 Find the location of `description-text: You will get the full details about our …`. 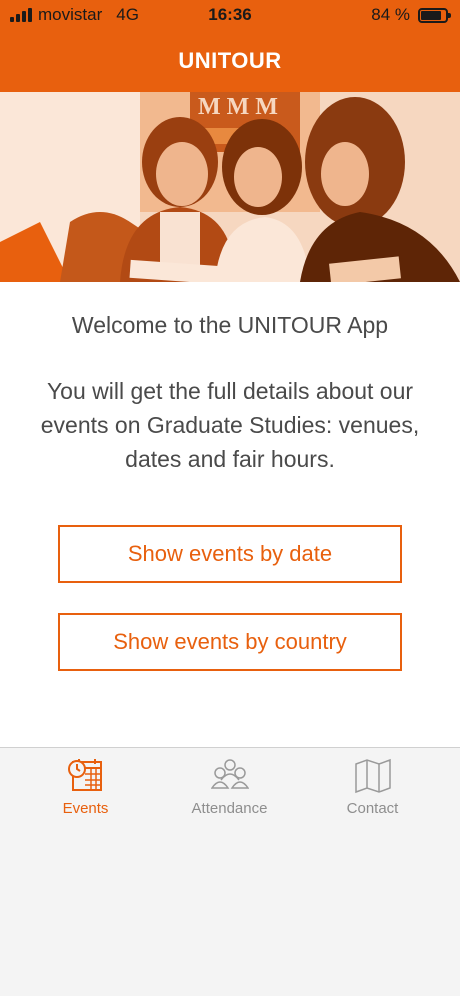

description-text: You will get the full details about our … is located at coordinates (230, 425).